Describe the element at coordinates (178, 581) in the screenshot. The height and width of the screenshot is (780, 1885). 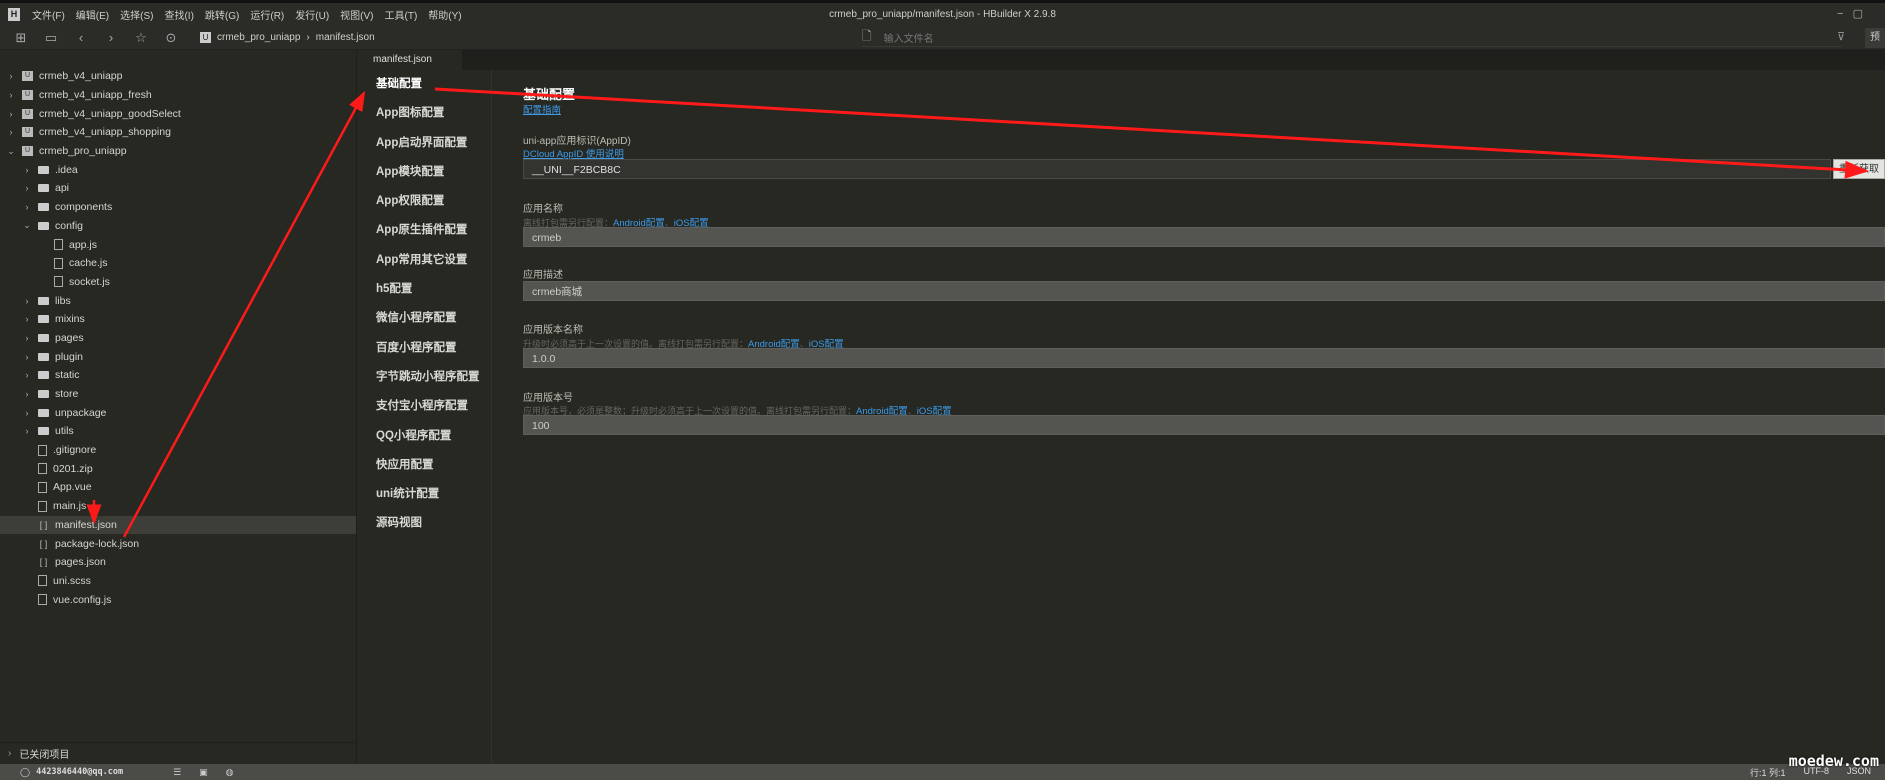
I see `tree-item: uni.scss` at that location.